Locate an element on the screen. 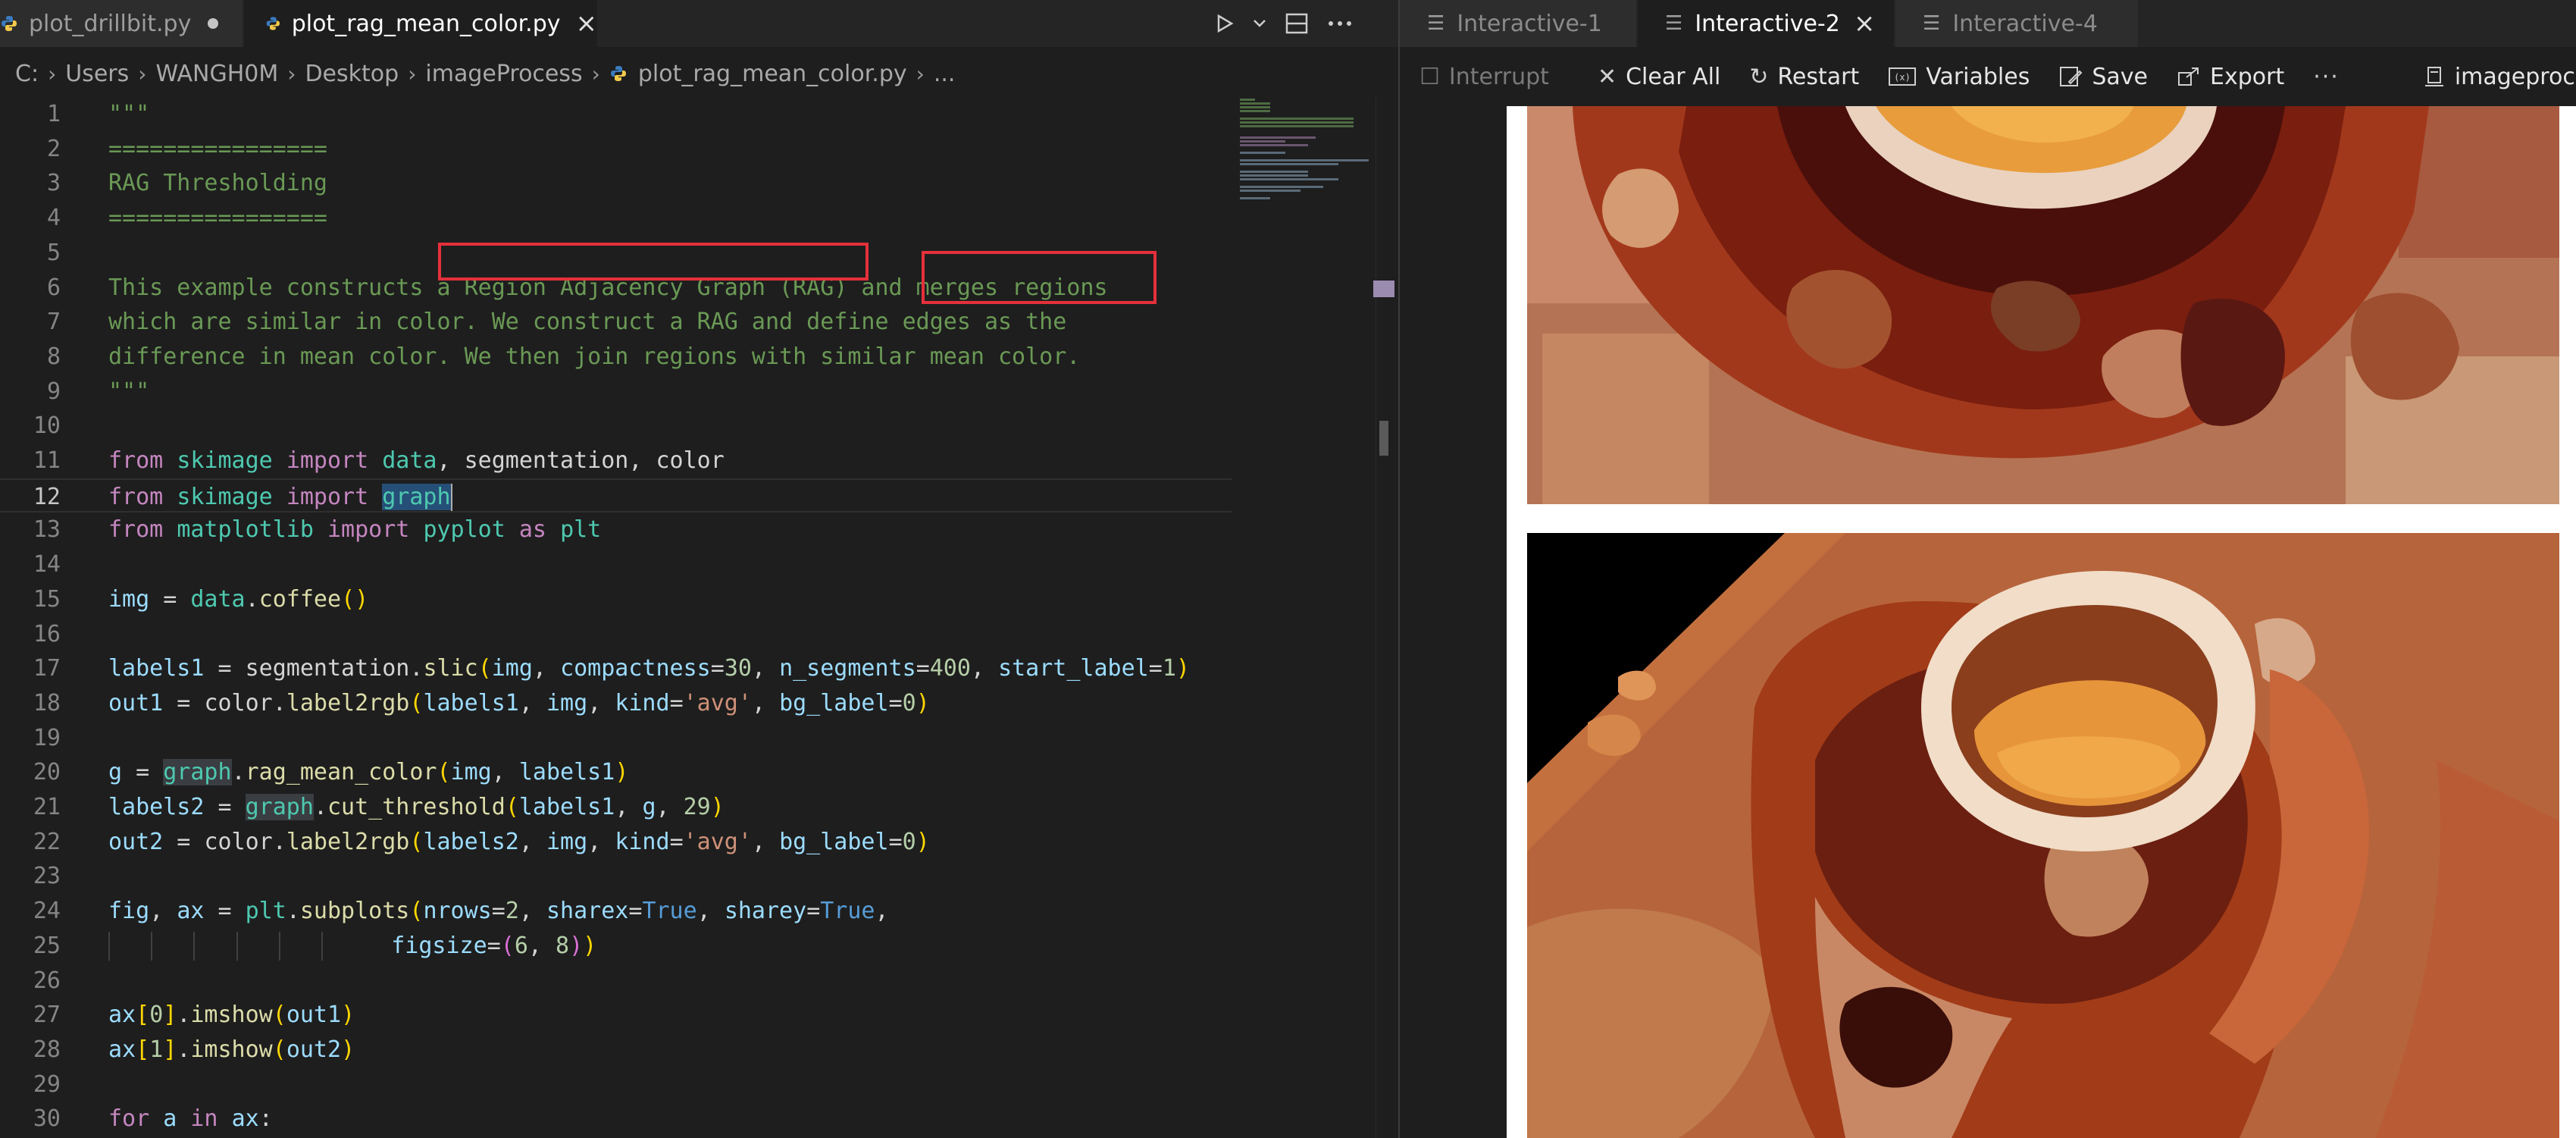  module-name: segmentation is located at coordinates (546, 461).